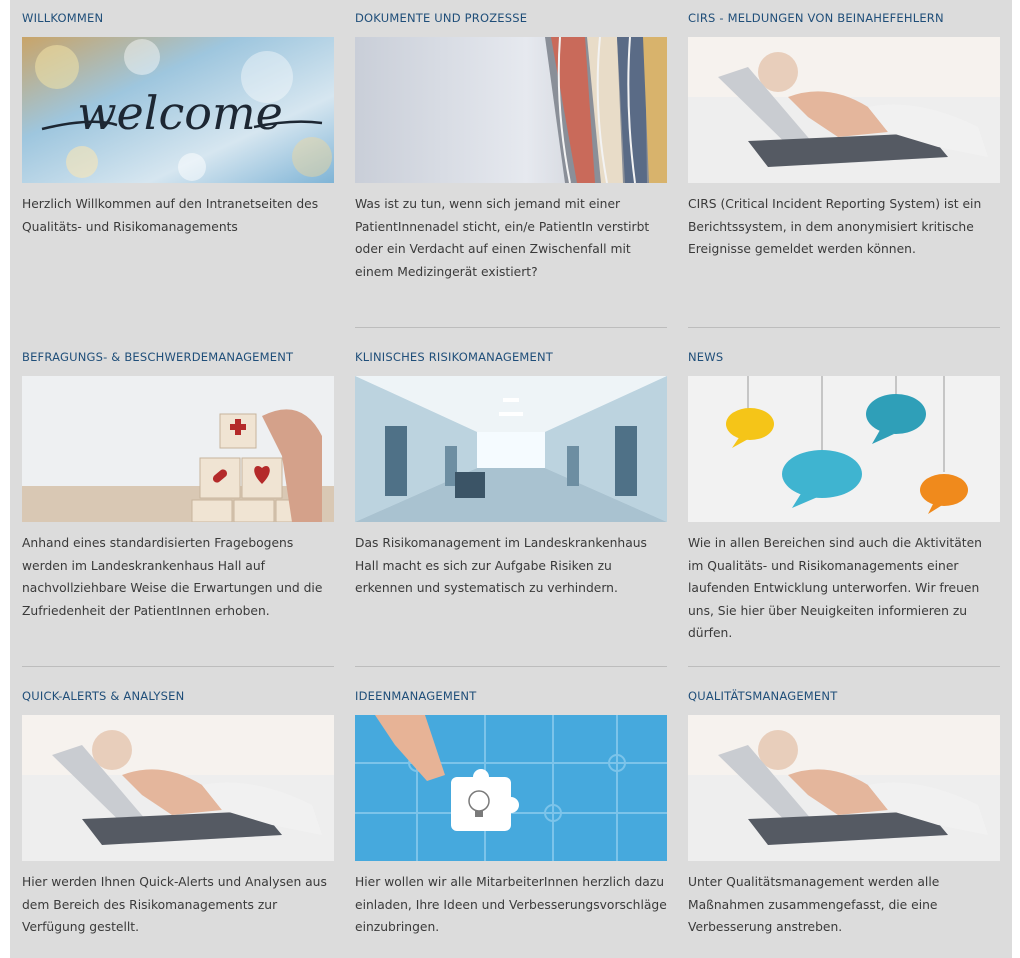  Describe the element at coordinates (180, 113) in the screenshot. I see `welcome-image-text: welcome` at that location.